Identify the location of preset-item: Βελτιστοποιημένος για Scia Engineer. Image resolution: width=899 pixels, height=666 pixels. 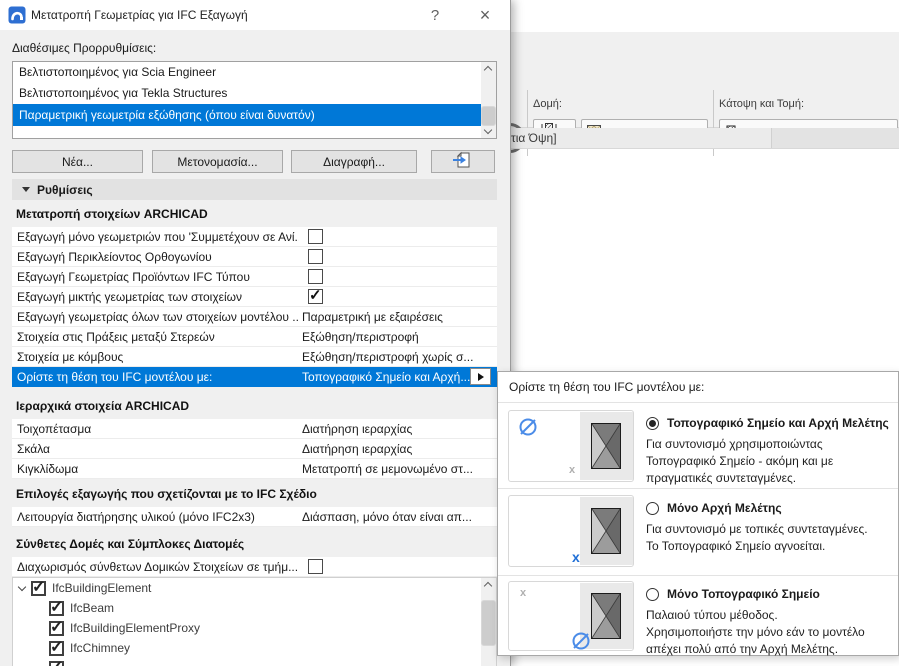
(247, 72).